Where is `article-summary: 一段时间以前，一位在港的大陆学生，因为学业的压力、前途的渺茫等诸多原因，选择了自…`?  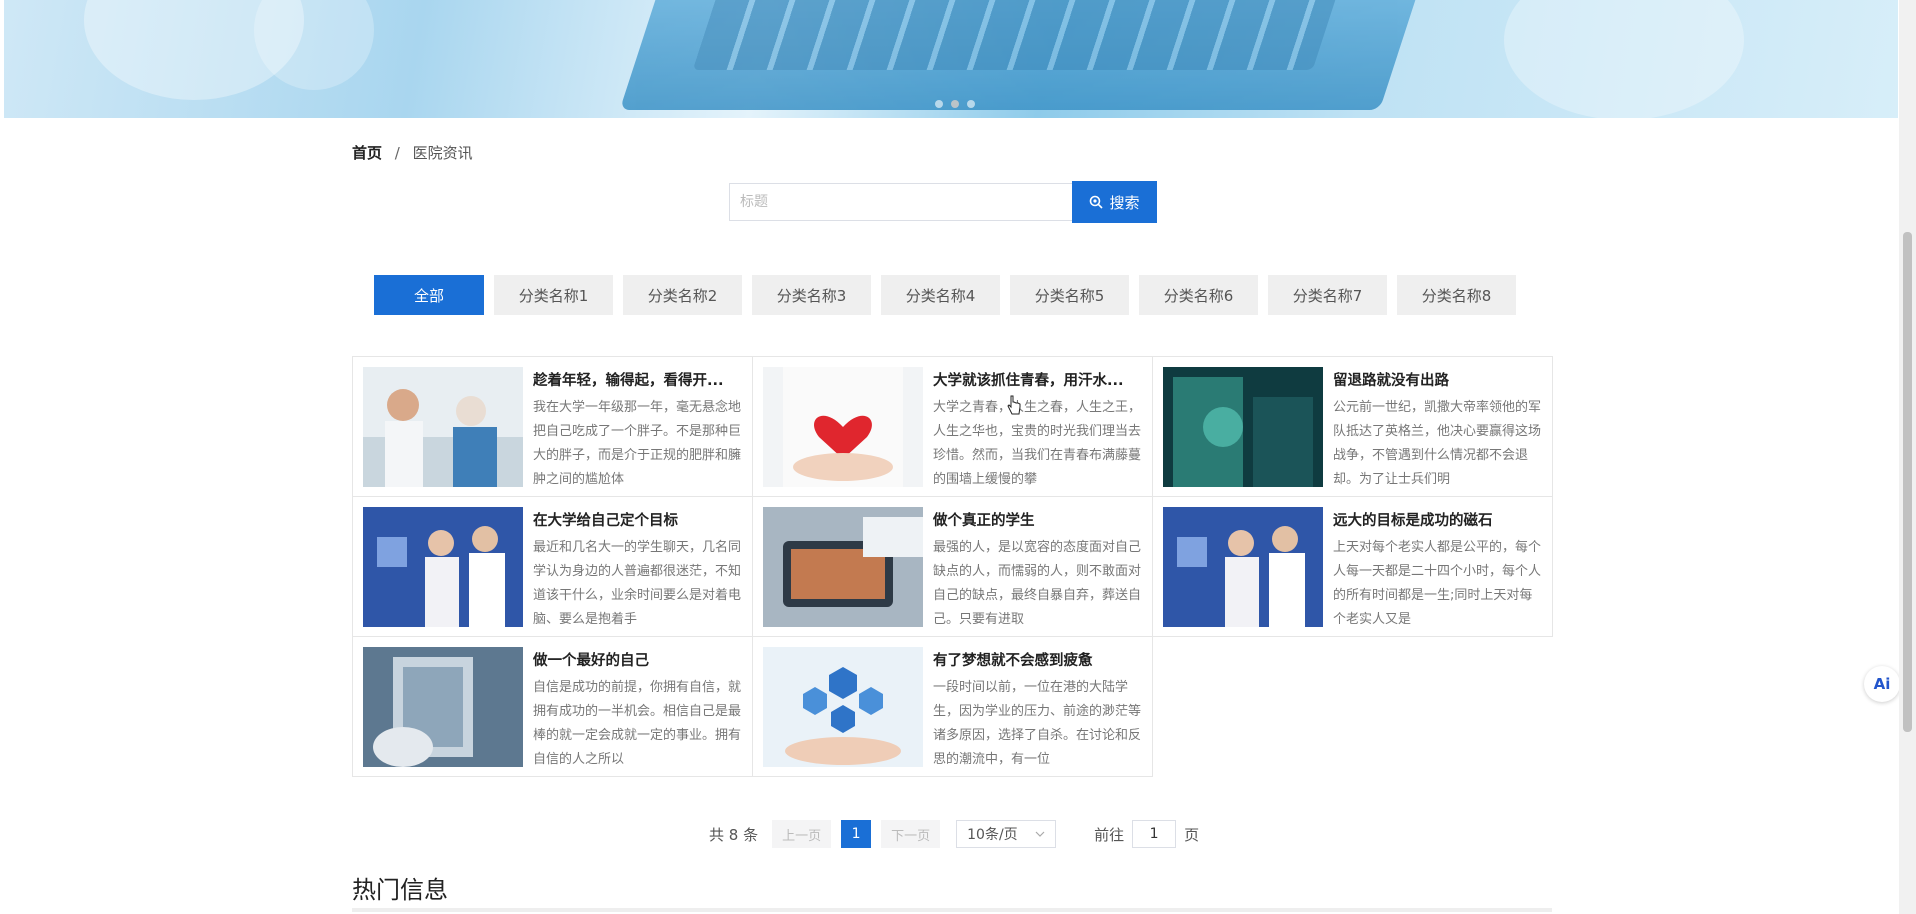
article-summary: 一段时间以前，一位在港的大陆学生，因为学业的压力、前途的渺茫等诸多原因，选择了自… is located at coordinates (1037, 723).